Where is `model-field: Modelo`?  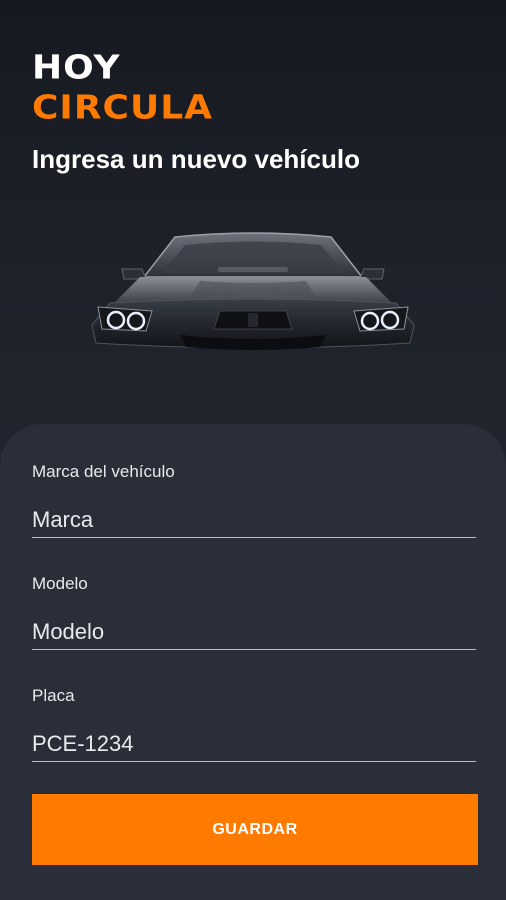 model-field: Modelo is located at coordinates (254, 612).